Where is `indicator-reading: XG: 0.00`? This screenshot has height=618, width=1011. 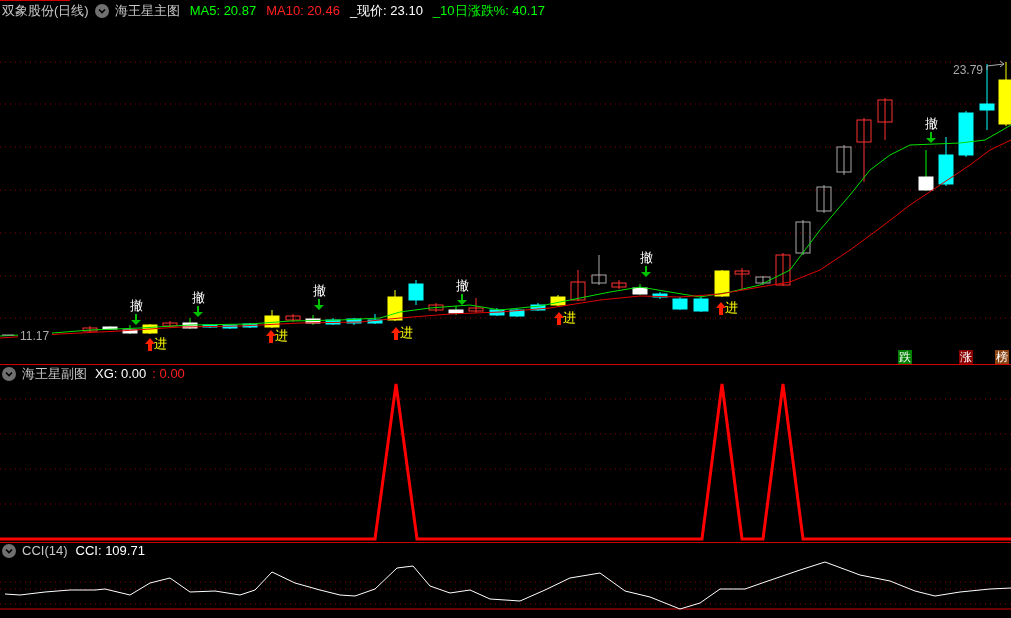
indicator-reading: XG: 0.00 is located at coordinates (121, 374).